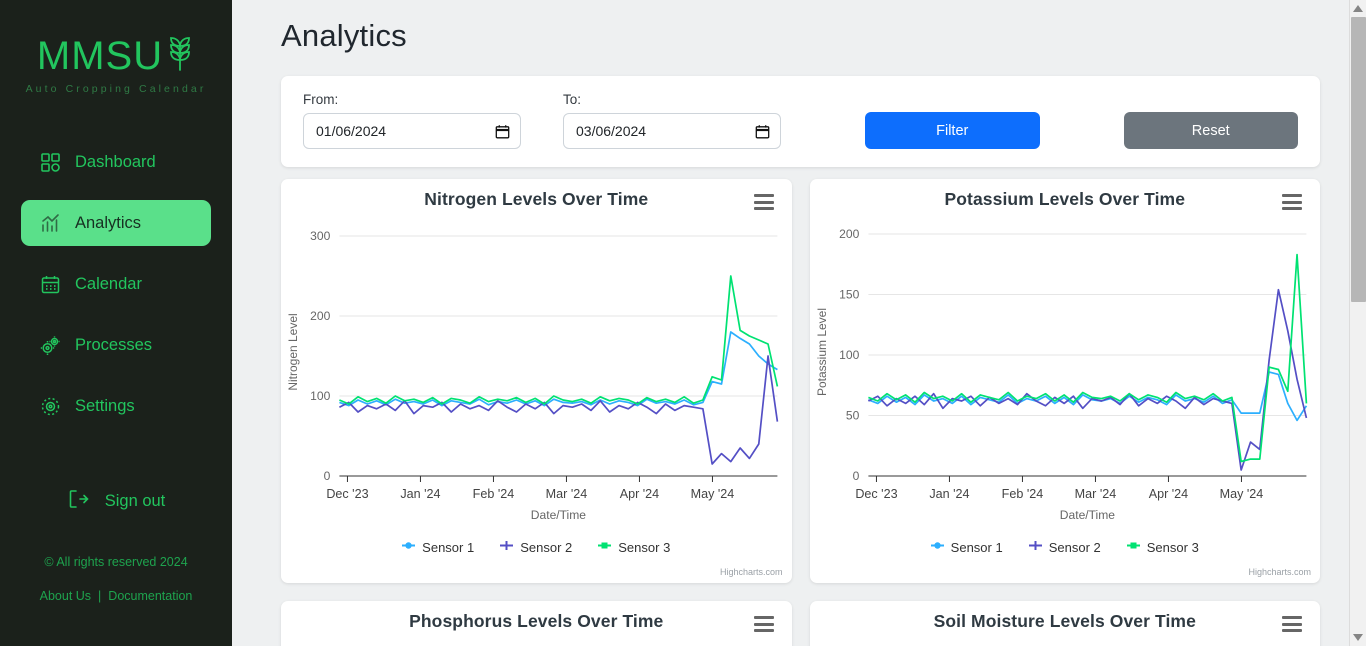 The width and height of the screenshot is (1366, 646). What do you see at coordinates (321, 99) in the screenshot?
I see `from-label: From:` at bounding box center [321, 99].